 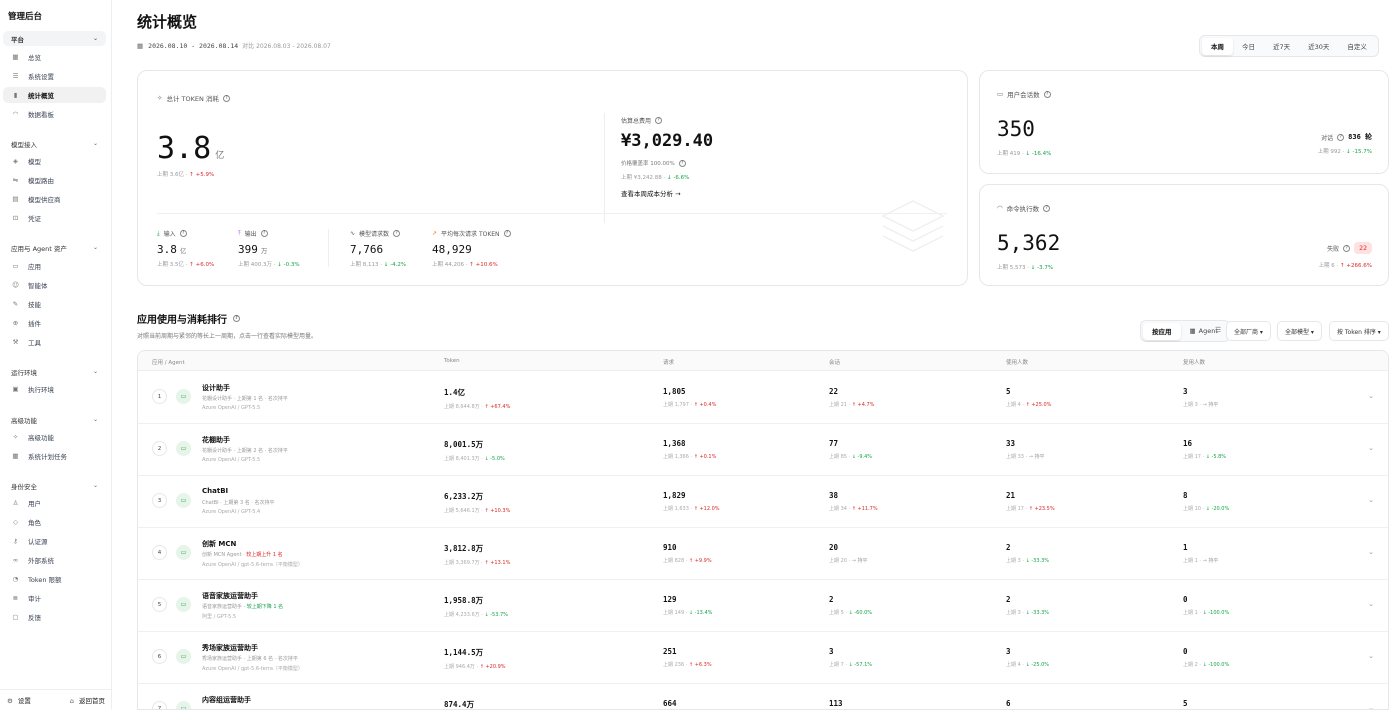 What do you see at coordinates (54, 285) in the screenshot?
I see `sidebar-item-2-1: ☺ 智能体` at bounding box center [54, 285].